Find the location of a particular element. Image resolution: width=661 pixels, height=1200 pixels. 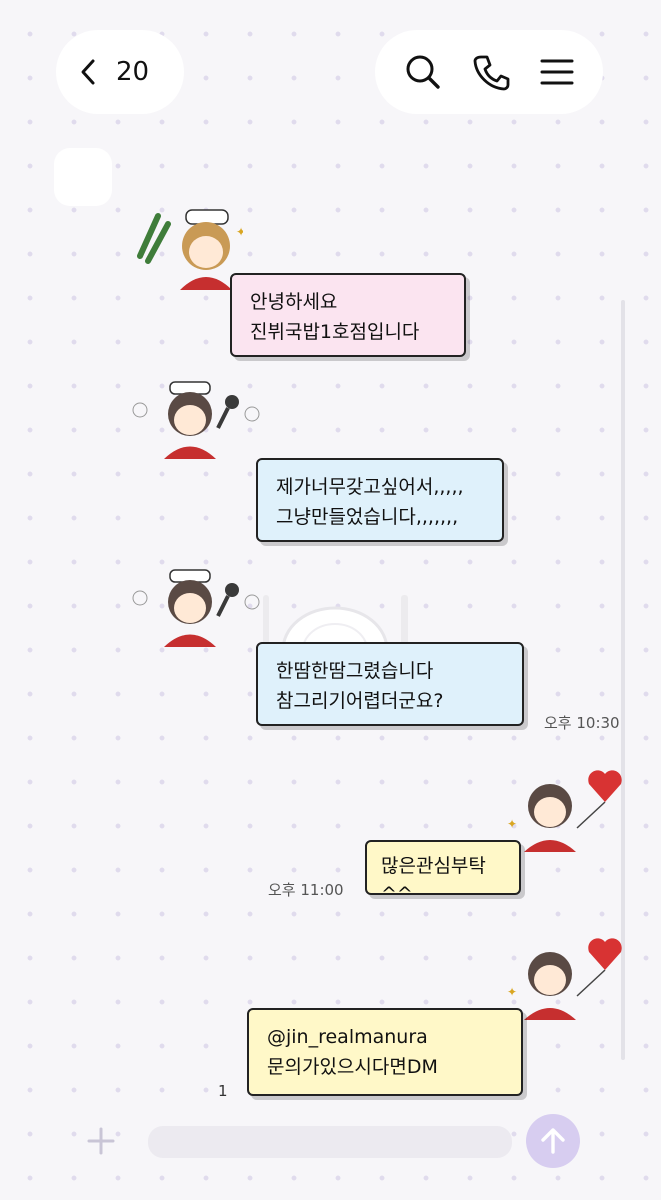

unread-count: 20 is located at coordinates (133, 72).